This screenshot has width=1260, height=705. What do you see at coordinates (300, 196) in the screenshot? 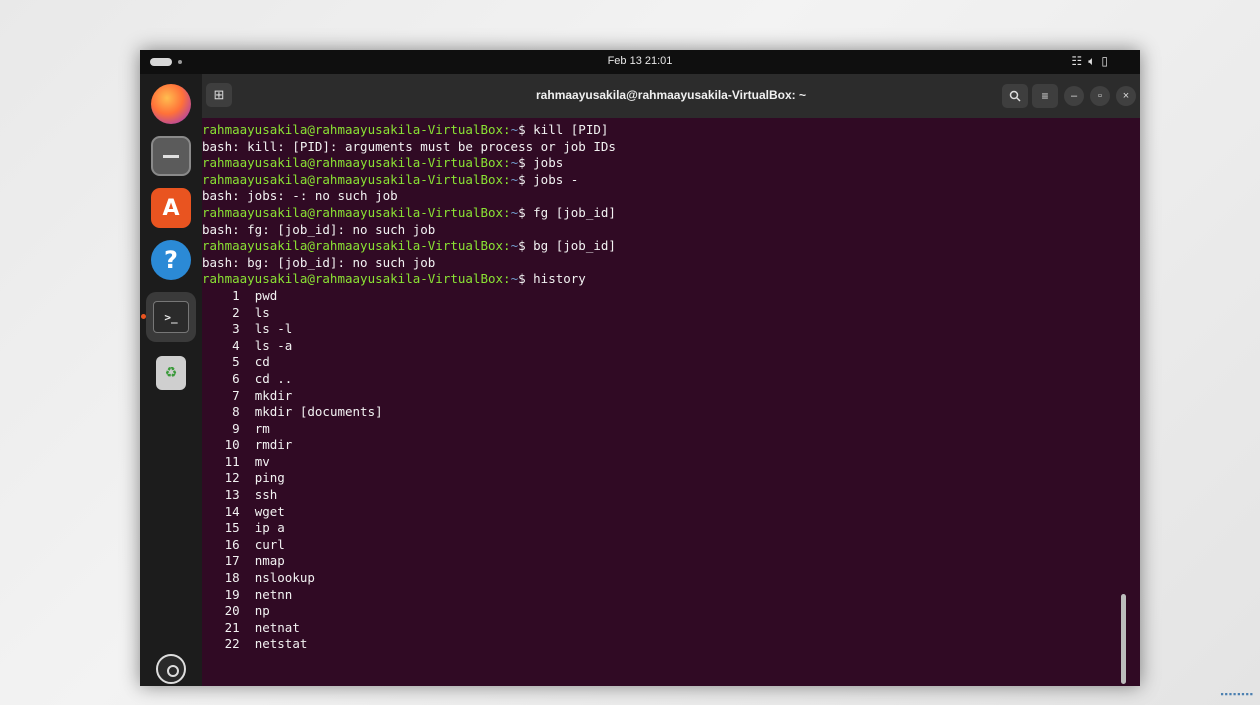
I see `output-line: bash: jobs: -: no such job` at bounding box center [300, 196].